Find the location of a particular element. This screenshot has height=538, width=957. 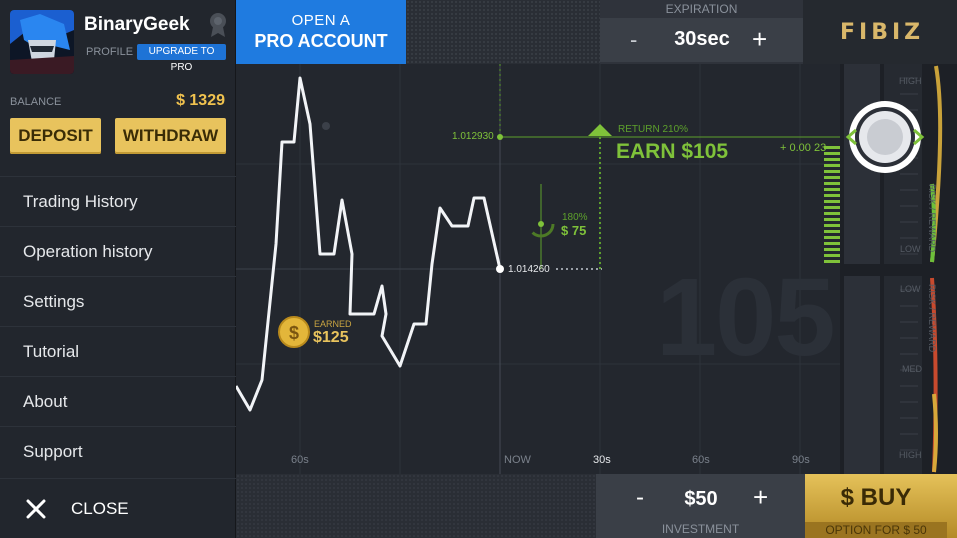

investment-control: - $50 + INVESTMENT is located at coordinates (700, 506).